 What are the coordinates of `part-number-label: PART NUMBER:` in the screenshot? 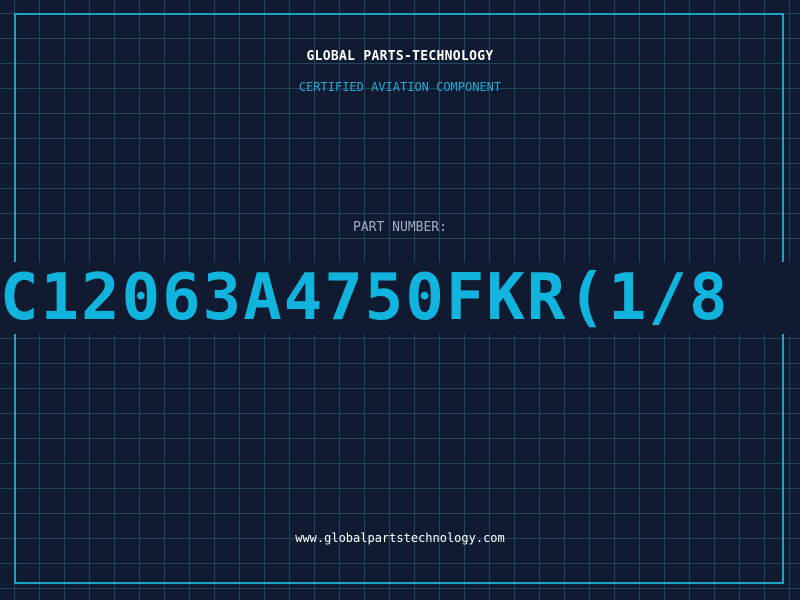 It's located at (400, 227).